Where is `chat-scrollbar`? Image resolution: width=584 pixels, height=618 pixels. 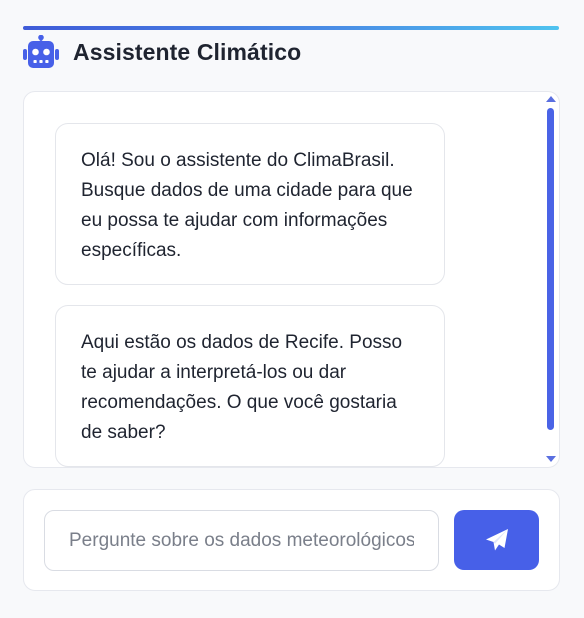 chat-scrollbar is located at coordinates (551, 279).